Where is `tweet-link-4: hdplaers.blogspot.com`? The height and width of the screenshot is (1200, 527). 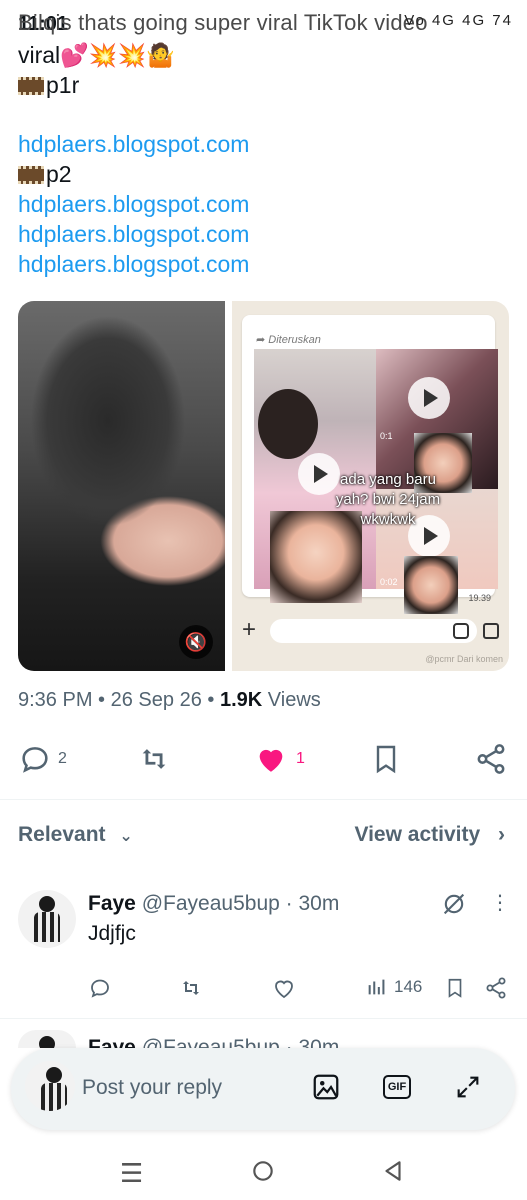 tweet-link-4: hdplaers.blogspot.com is located at coordinates (133, 264).